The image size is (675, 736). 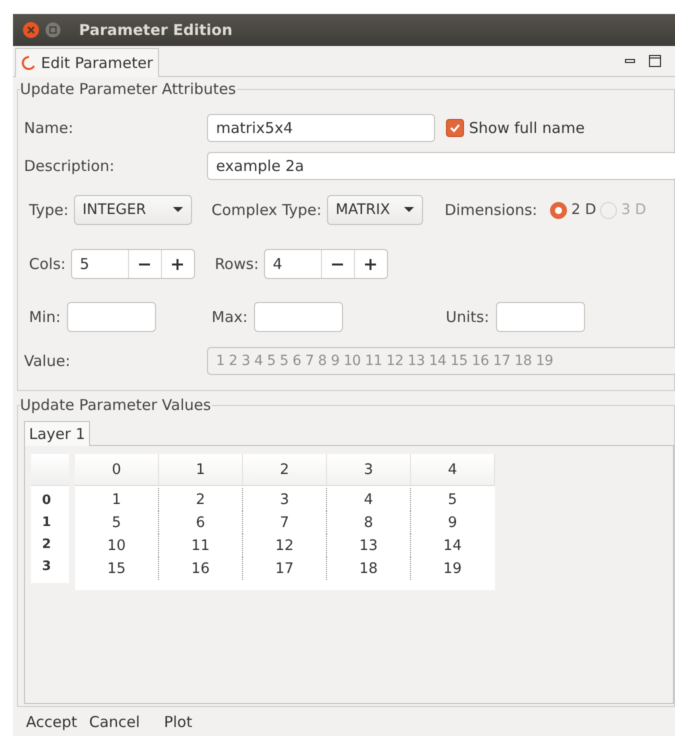 What do you see at coordinates (201, 522) in the screenshot?
I see `table-cell: 6` at bounding box center [201, 522].